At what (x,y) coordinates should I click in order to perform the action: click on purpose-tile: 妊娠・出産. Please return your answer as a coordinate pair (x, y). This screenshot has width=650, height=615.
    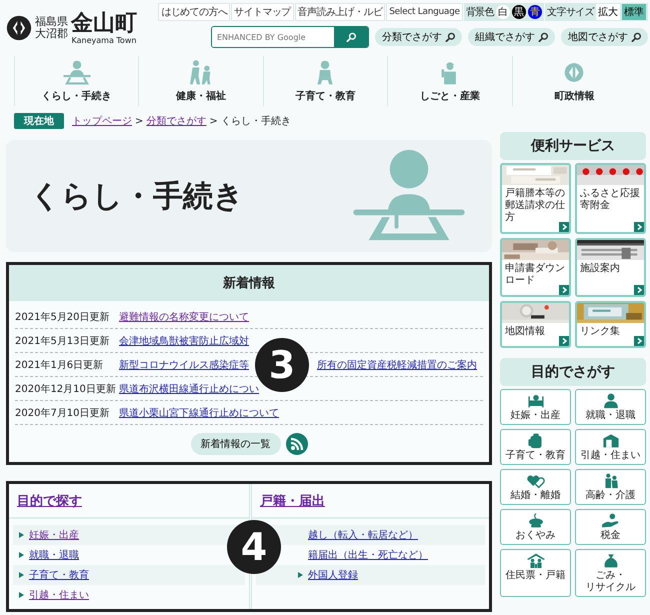
    Looking at the image, I should click on (535, 407).